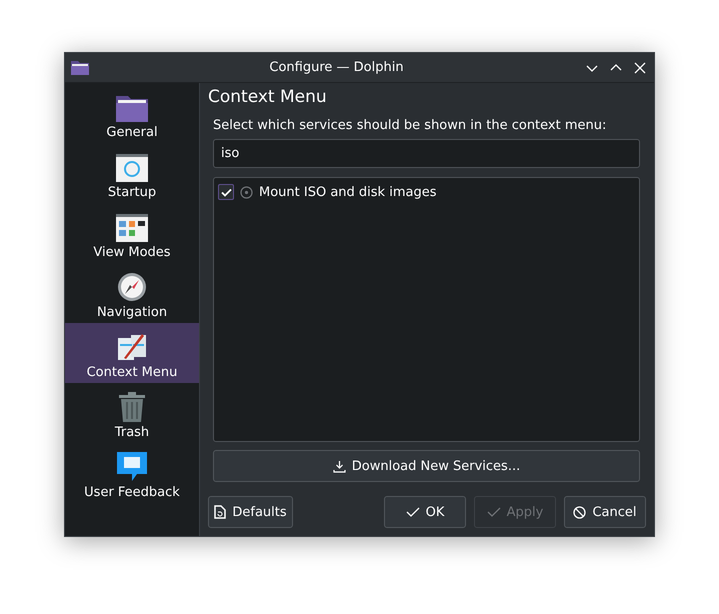  What do you see at coordinates (250, 512) in the screenshot?
I see `defaults-button: Defaults` at bounding box center [250, 512].